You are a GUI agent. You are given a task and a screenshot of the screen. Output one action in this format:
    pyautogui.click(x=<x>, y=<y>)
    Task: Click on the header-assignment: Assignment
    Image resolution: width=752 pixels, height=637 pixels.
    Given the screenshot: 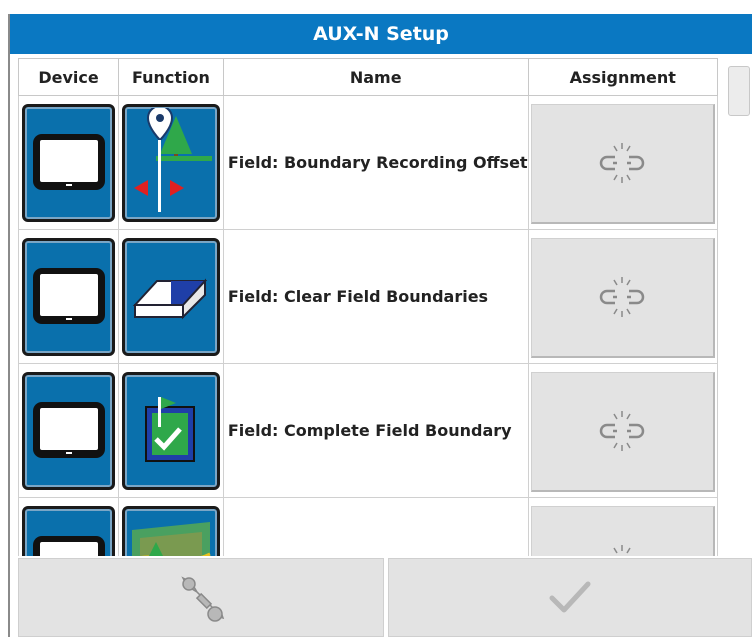 What is the action you would take?
    pyautogui.click(x=622, y=77)
    